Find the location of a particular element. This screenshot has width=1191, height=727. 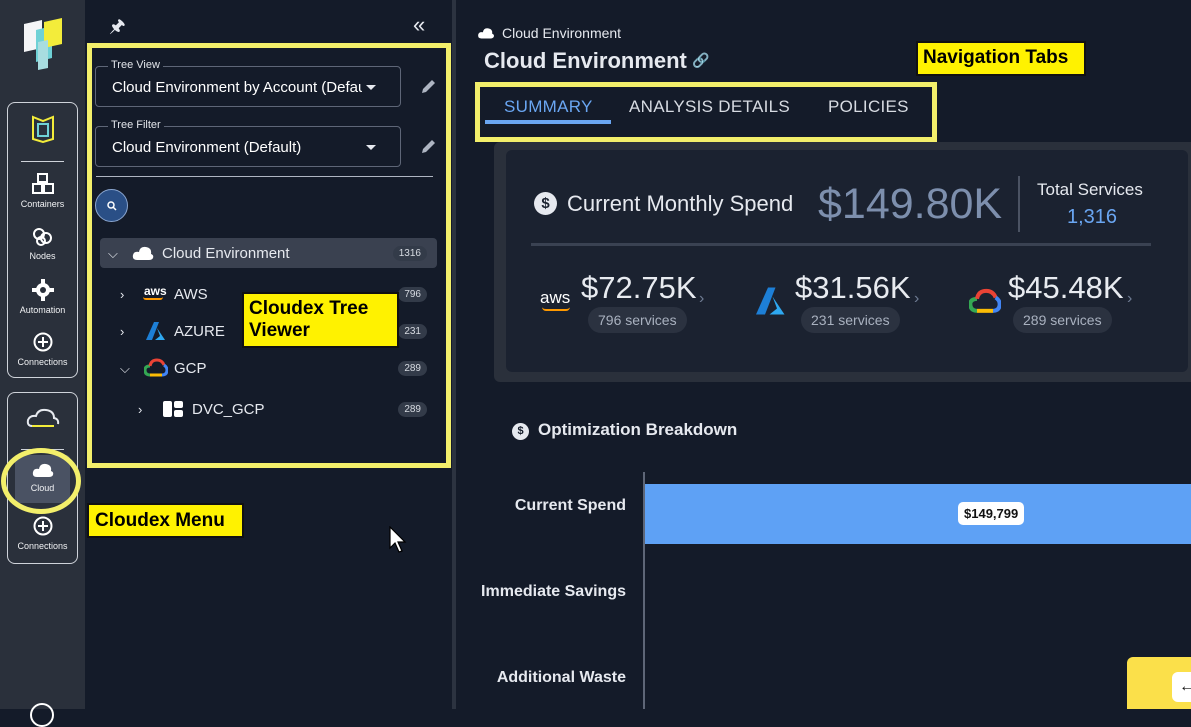

total-services-label: Total Services is located at coordinates (1090, 189).